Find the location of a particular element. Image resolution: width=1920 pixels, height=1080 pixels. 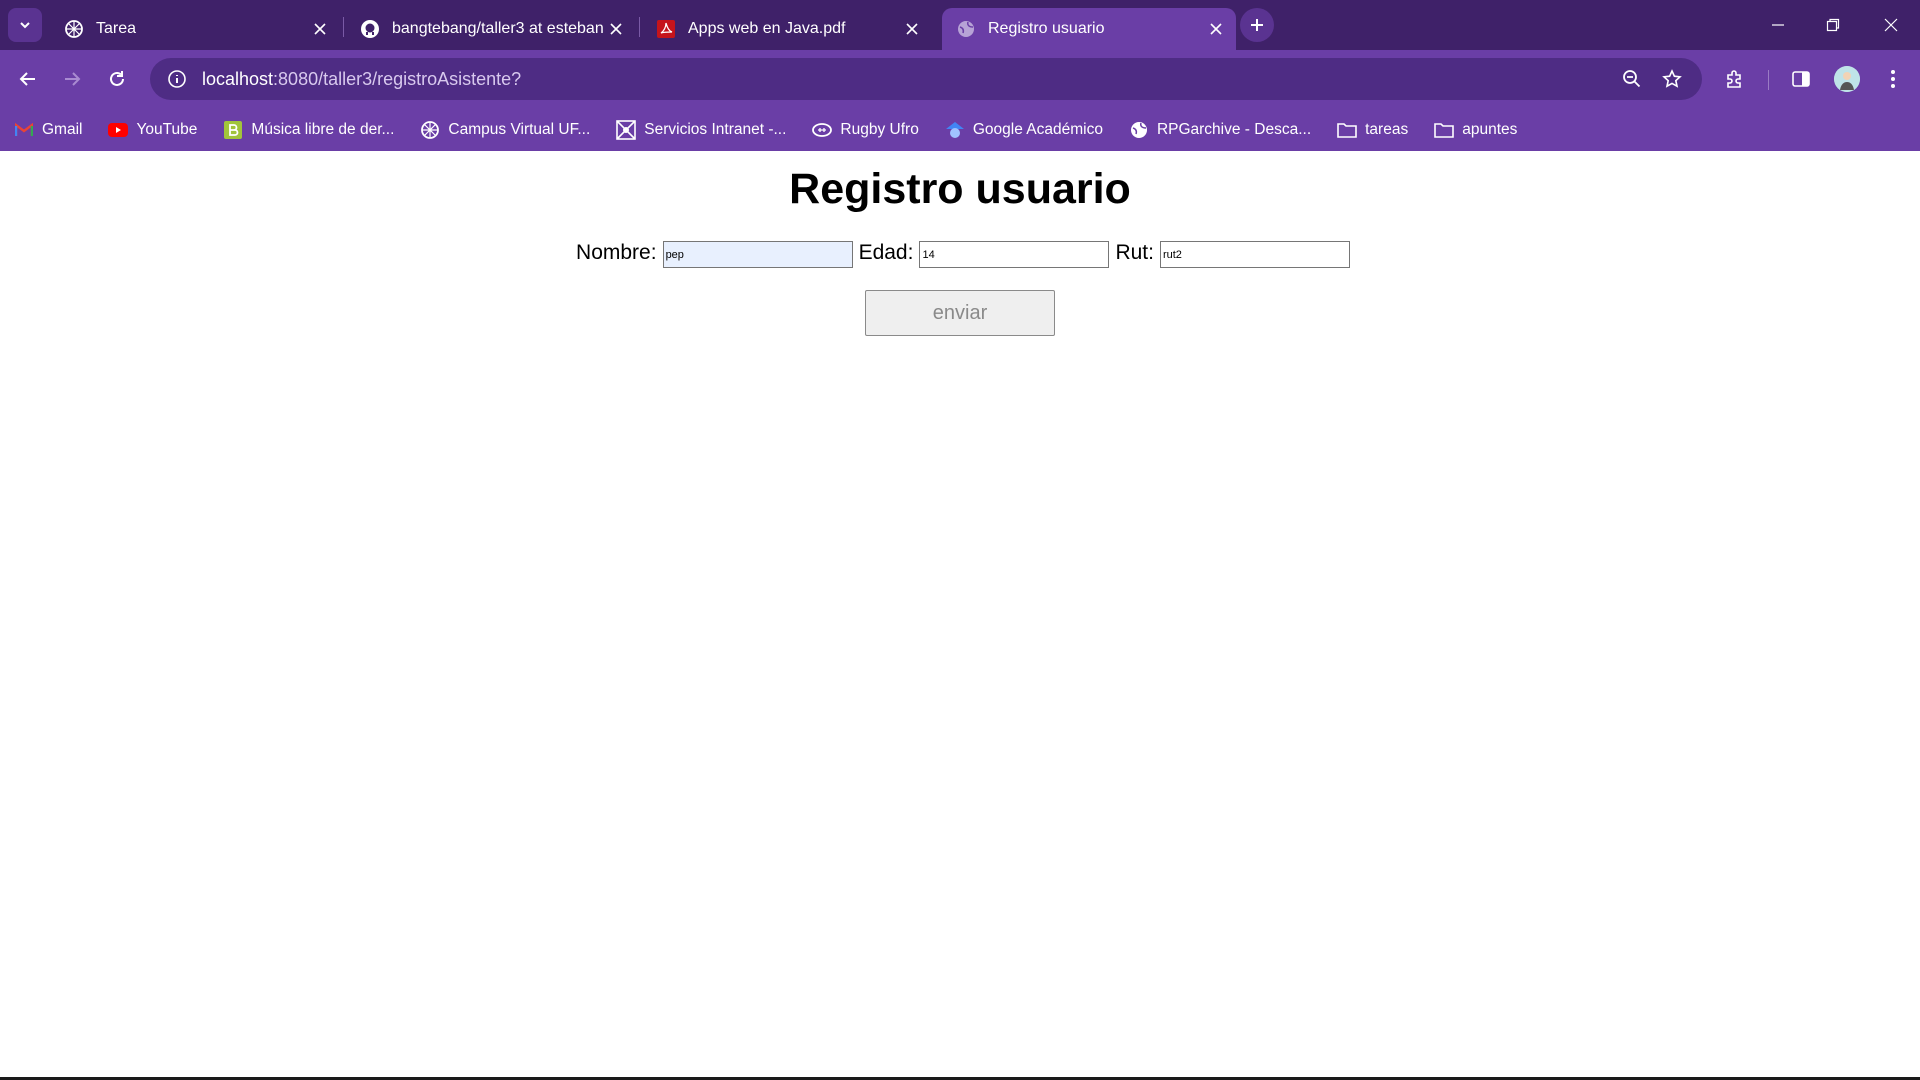

reload-button is located at coordinates (117, 79).